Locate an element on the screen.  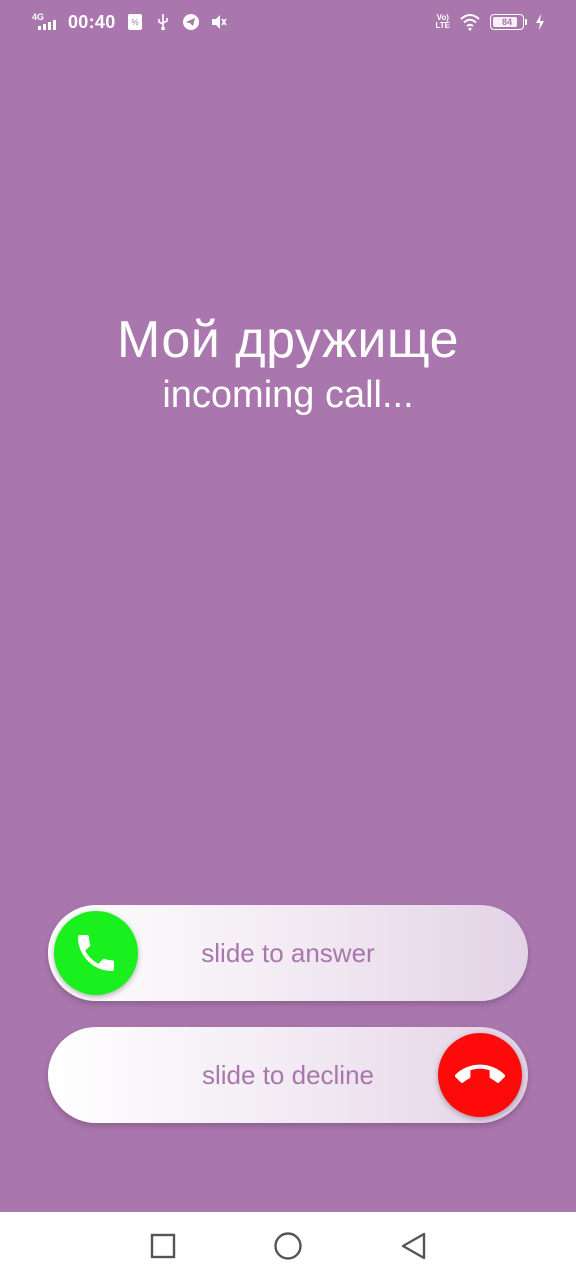
status-bar-left: 4G 00:40 % is located at coordinates (130, 22).